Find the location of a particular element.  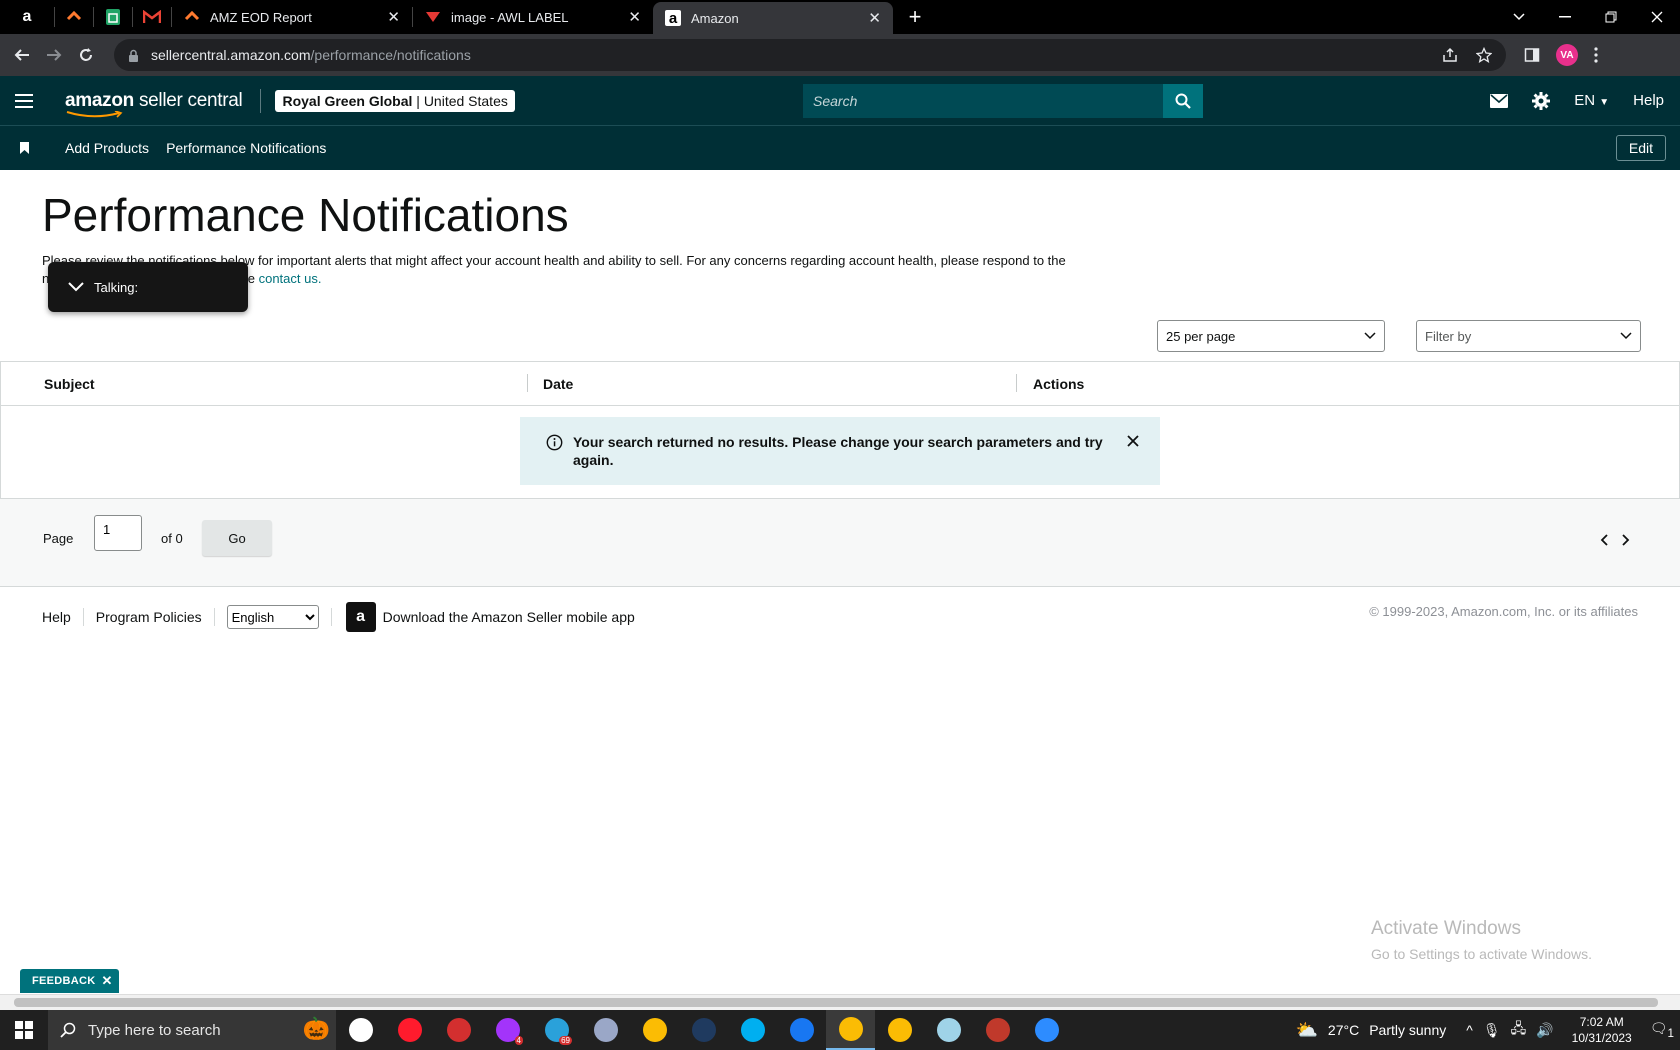

page-title: Performance Notifications is located at coordinates (305, 215).